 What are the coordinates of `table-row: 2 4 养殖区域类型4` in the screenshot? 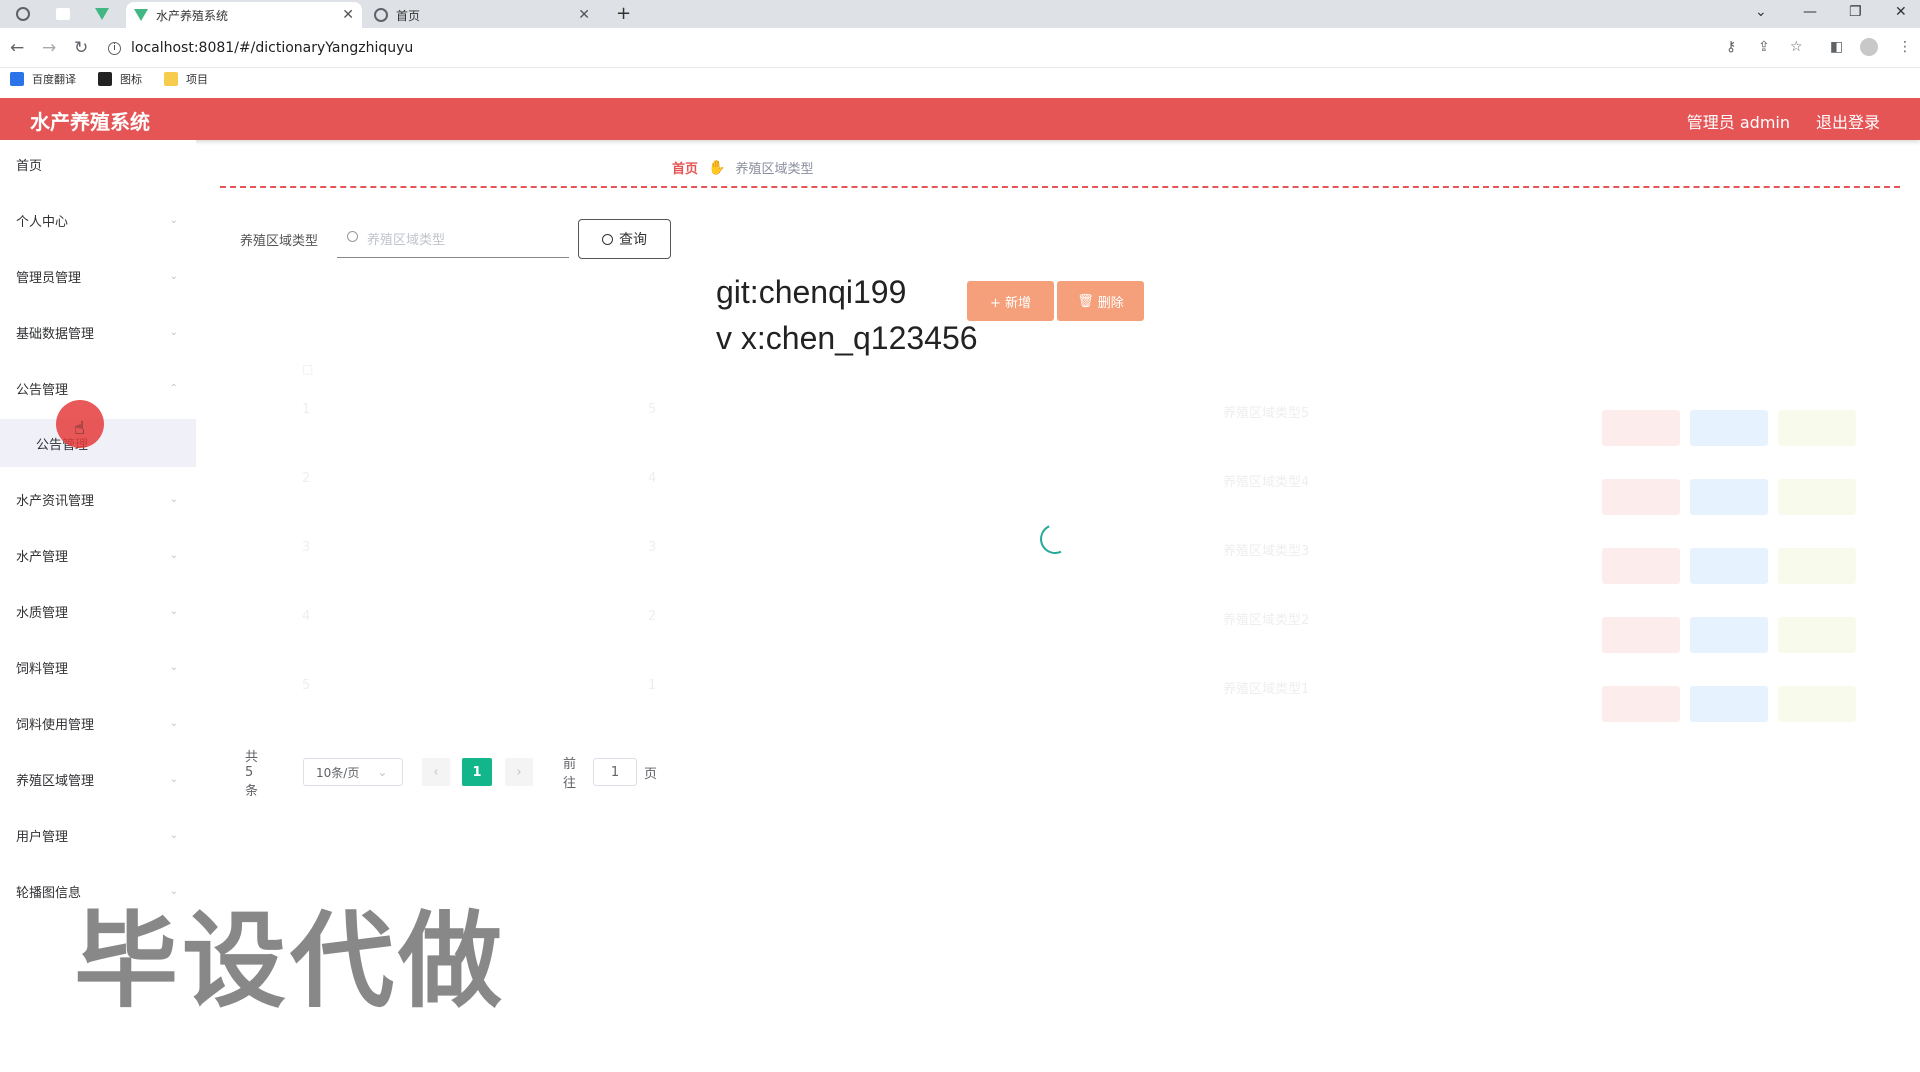 It's located at (1060, 493).